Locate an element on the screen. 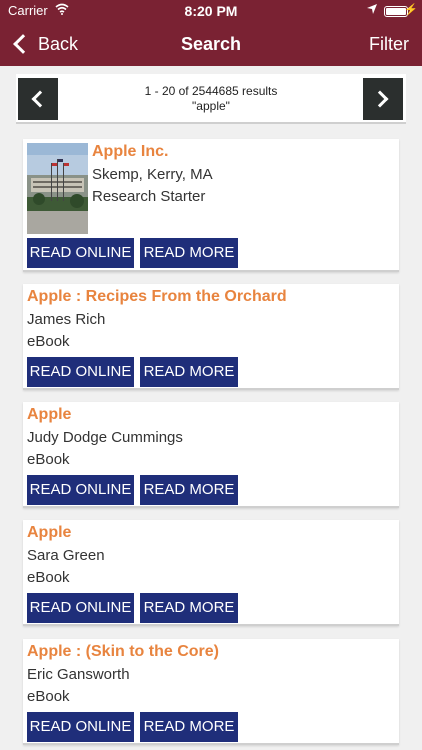  back-button: Back is located at coordinates (44, 44).